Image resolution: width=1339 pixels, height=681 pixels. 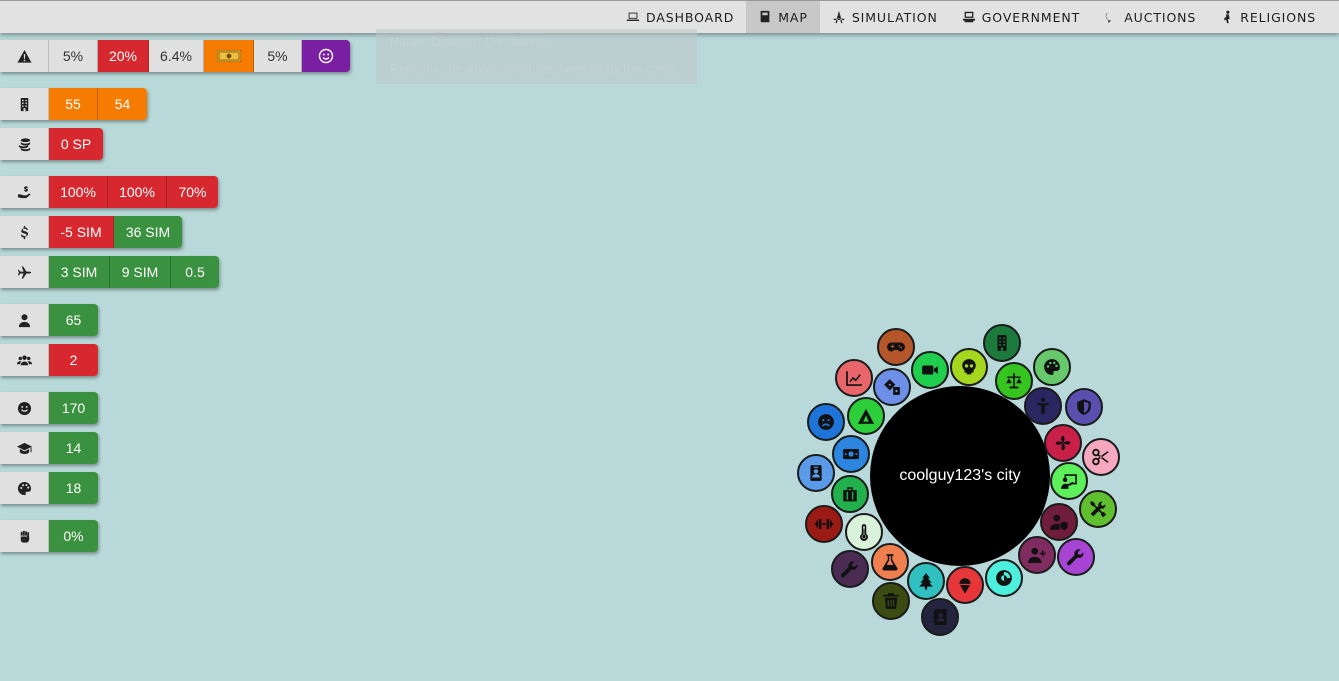 I want to click on praying-icon, so click(x=1227, y=17).